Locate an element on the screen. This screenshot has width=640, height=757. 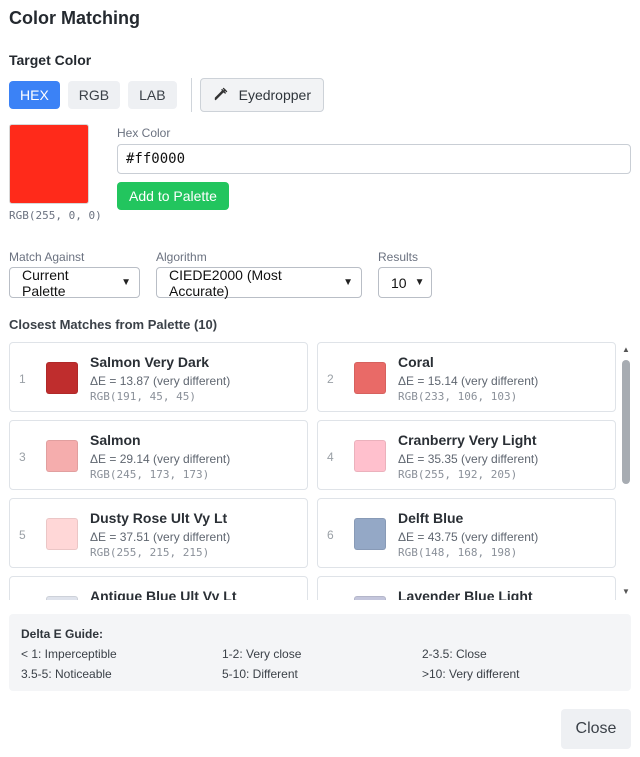
eyedropper-button: Eyedropper is located at coordinates (261, 95).